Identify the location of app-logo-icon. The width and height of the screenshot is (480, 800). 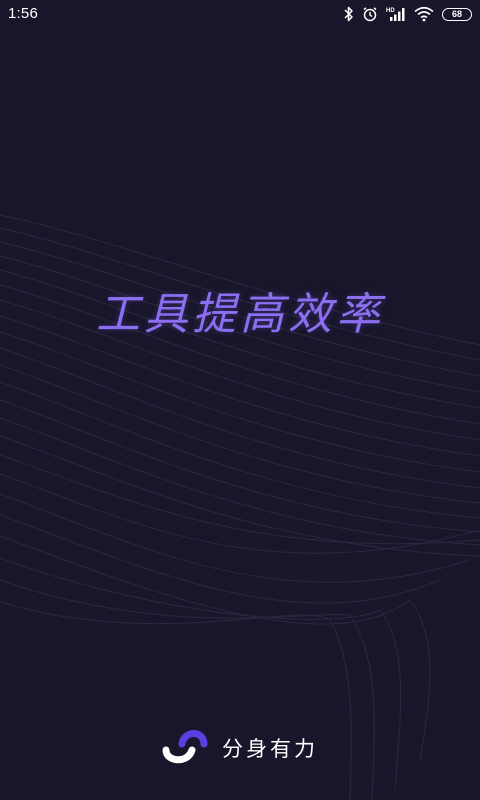
(185, 748).